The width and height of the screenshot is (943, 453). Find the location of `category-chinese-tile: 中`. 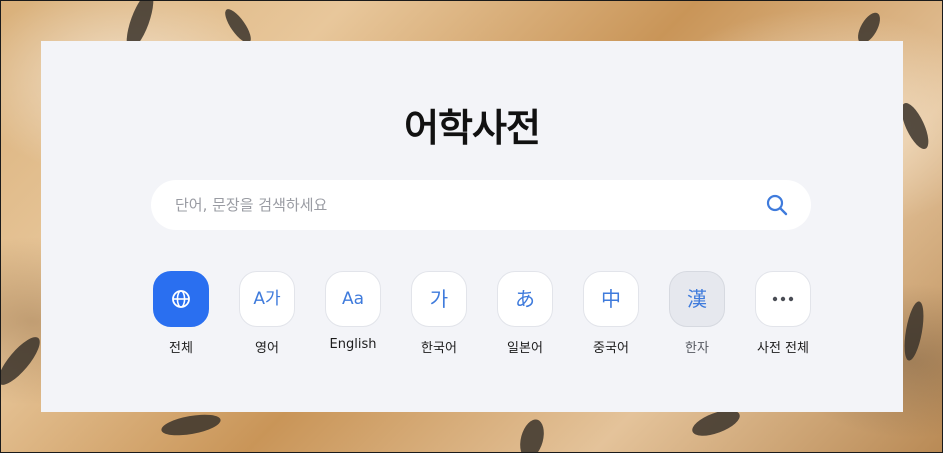

category-chinese-tile: 中 is located at coordinates (611, 299).